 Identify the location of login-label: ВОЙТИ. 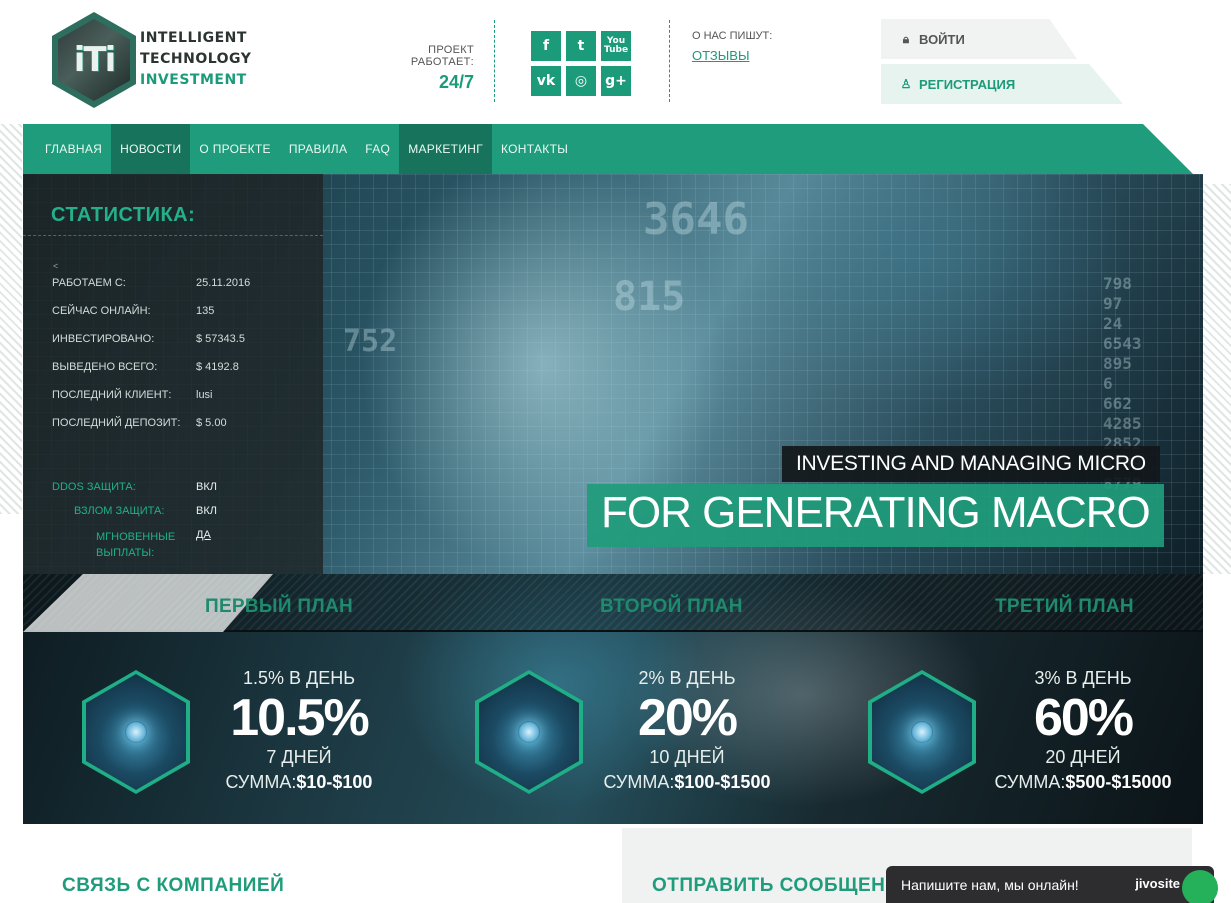
(942, 39).